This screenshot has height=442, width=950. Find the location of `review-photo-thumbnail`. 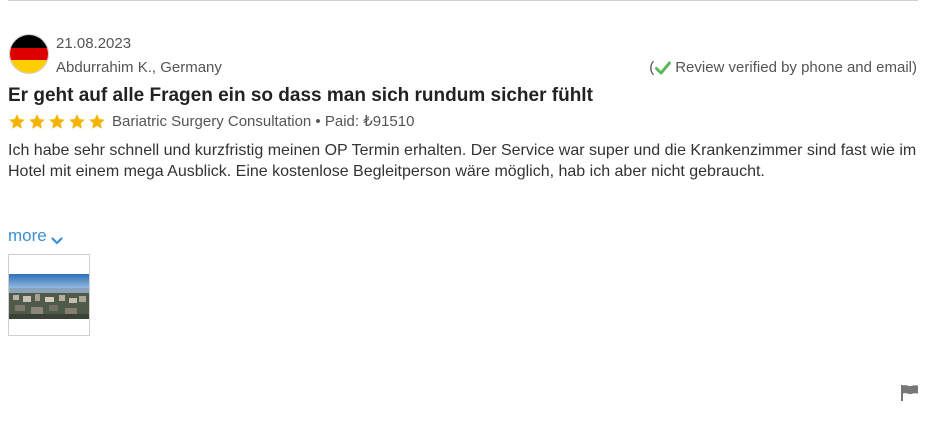

review-photo-thumbnail is located at coordinates (49, 295).